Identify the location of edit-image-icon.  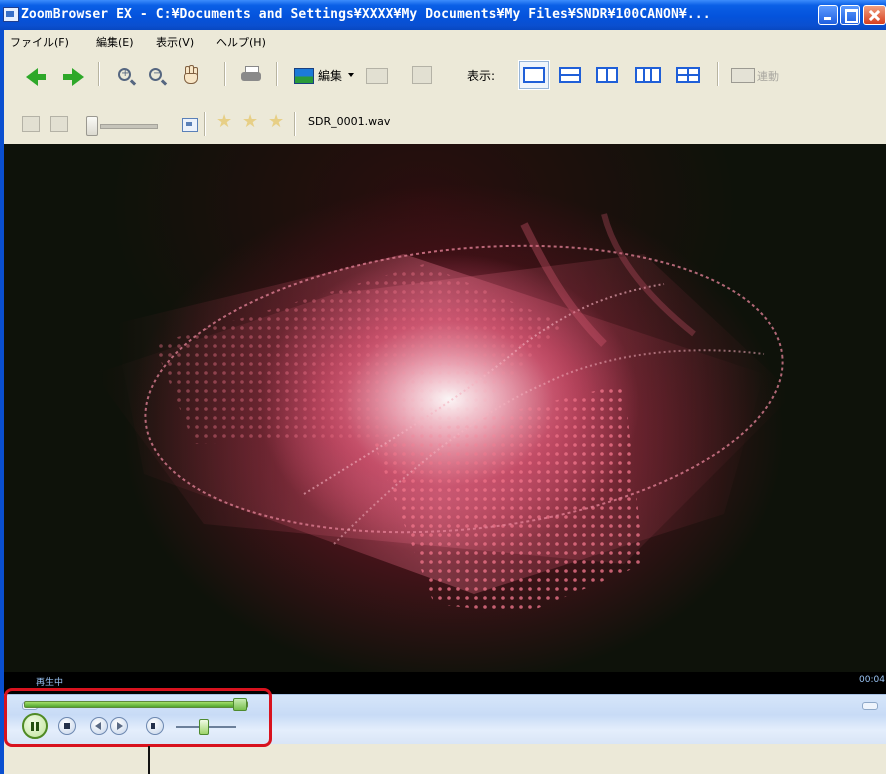
(304, 76).